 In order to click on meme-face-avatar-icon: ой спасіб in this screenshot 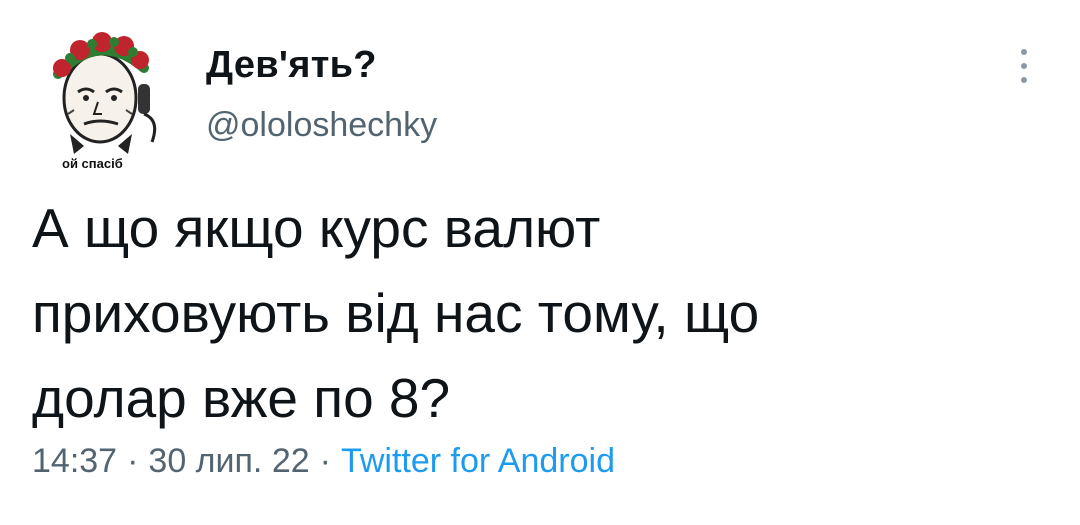, I will do `click(105, 101)`.